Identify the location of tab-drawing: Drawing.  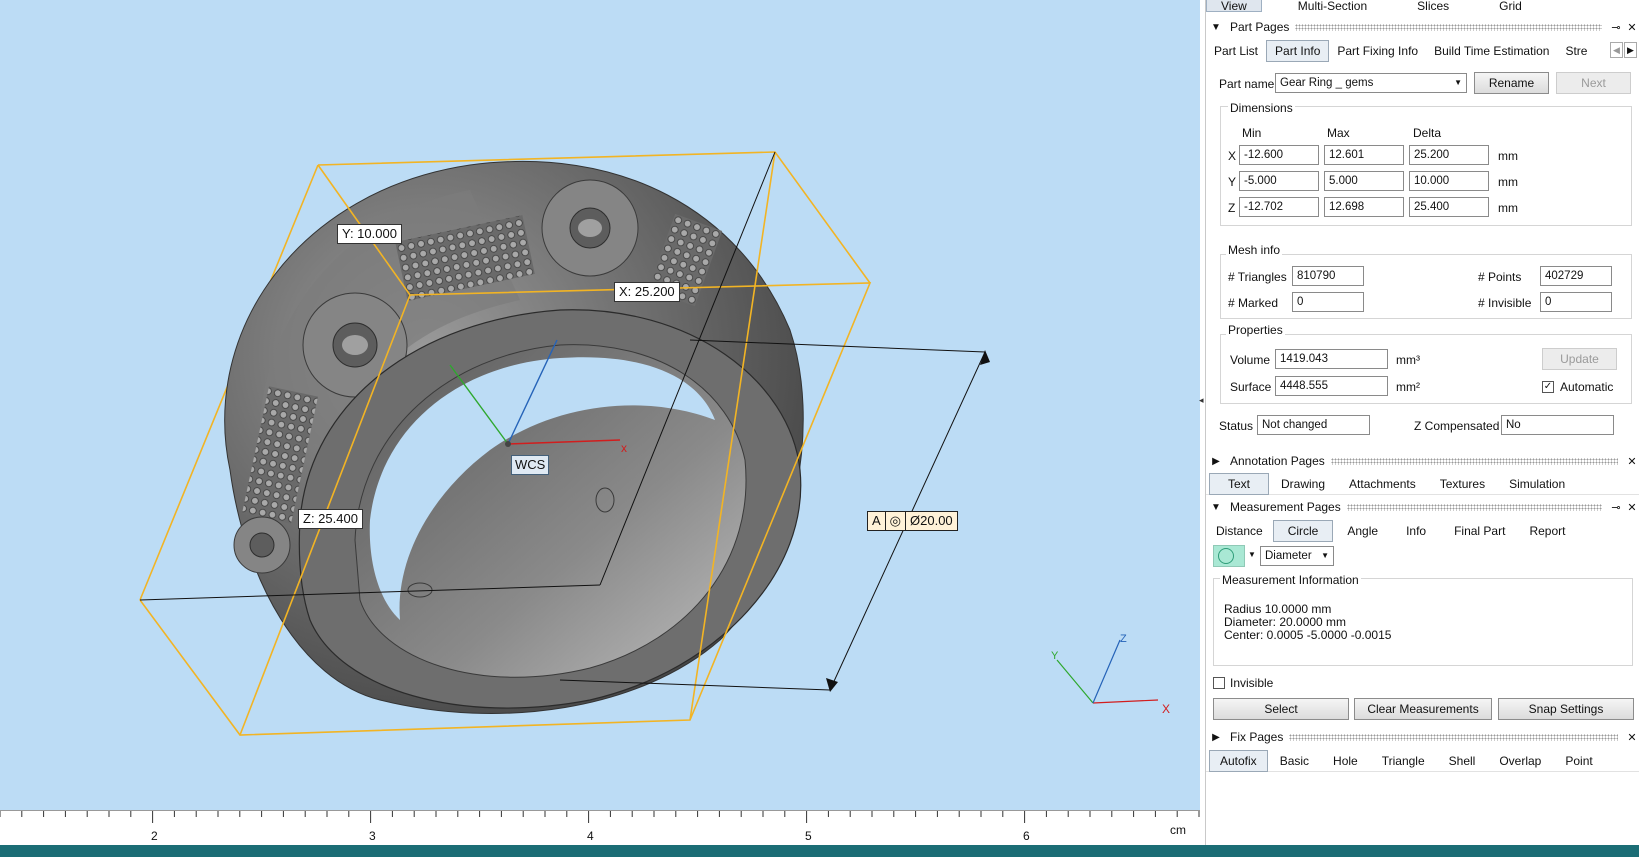
(1303, 484).